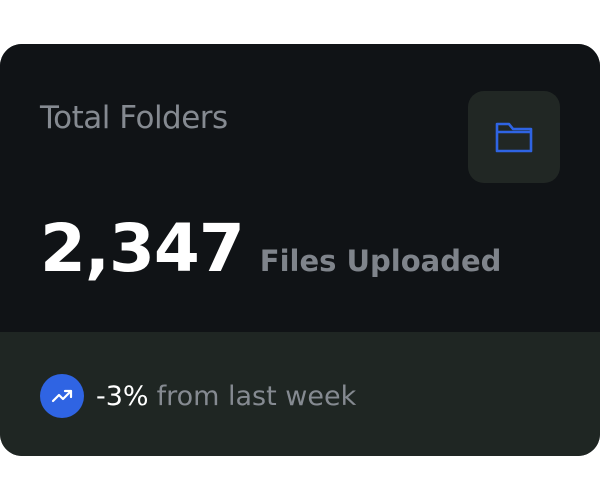 This screenshot has height=500, width=600. Describe the element at coordinates (62, 396) in the screenshot. I see `trending-up-icon` at that location.